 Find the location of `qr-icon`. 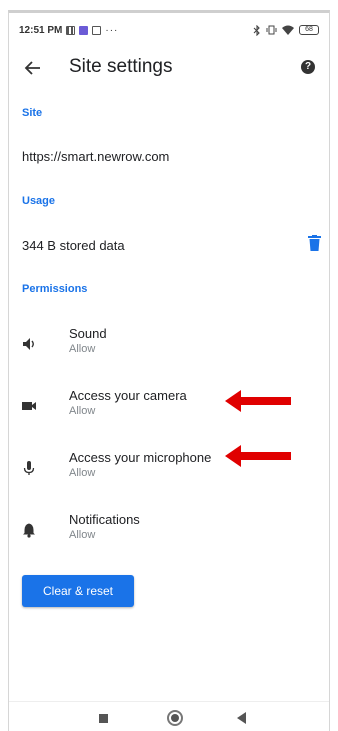

qr-icon is located at coordinates (71, 30).